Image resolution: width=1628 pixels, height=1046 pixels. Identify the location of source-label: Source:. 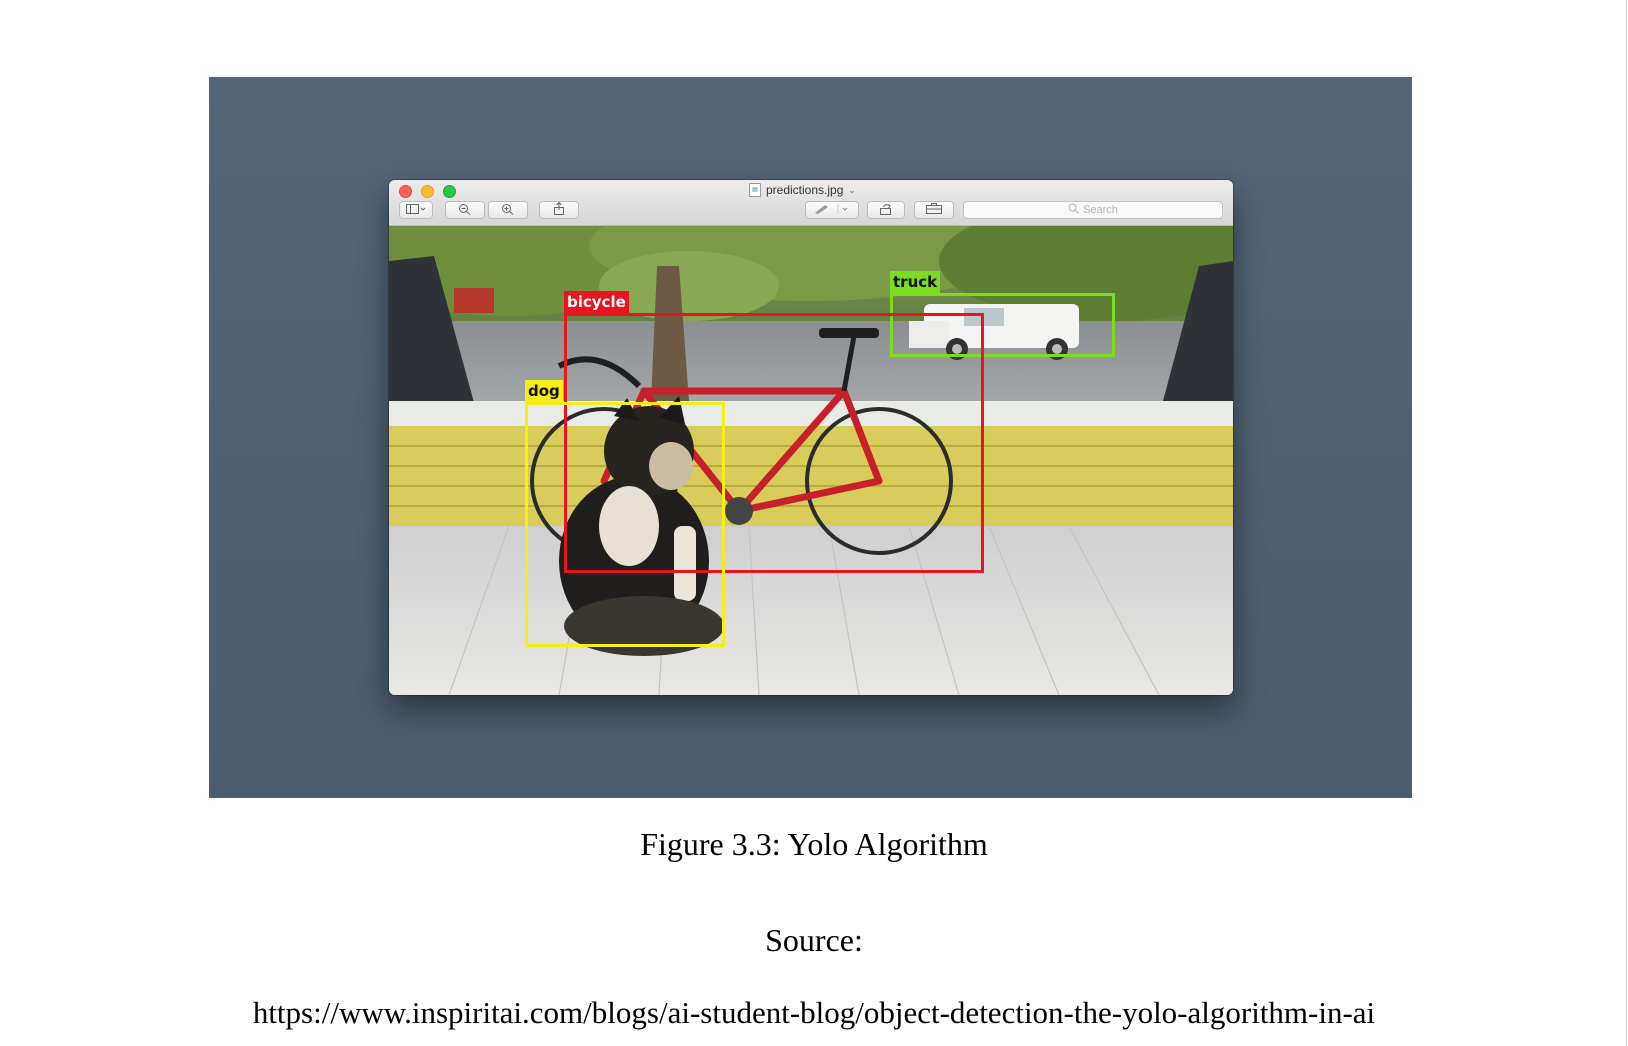
(814, 940).